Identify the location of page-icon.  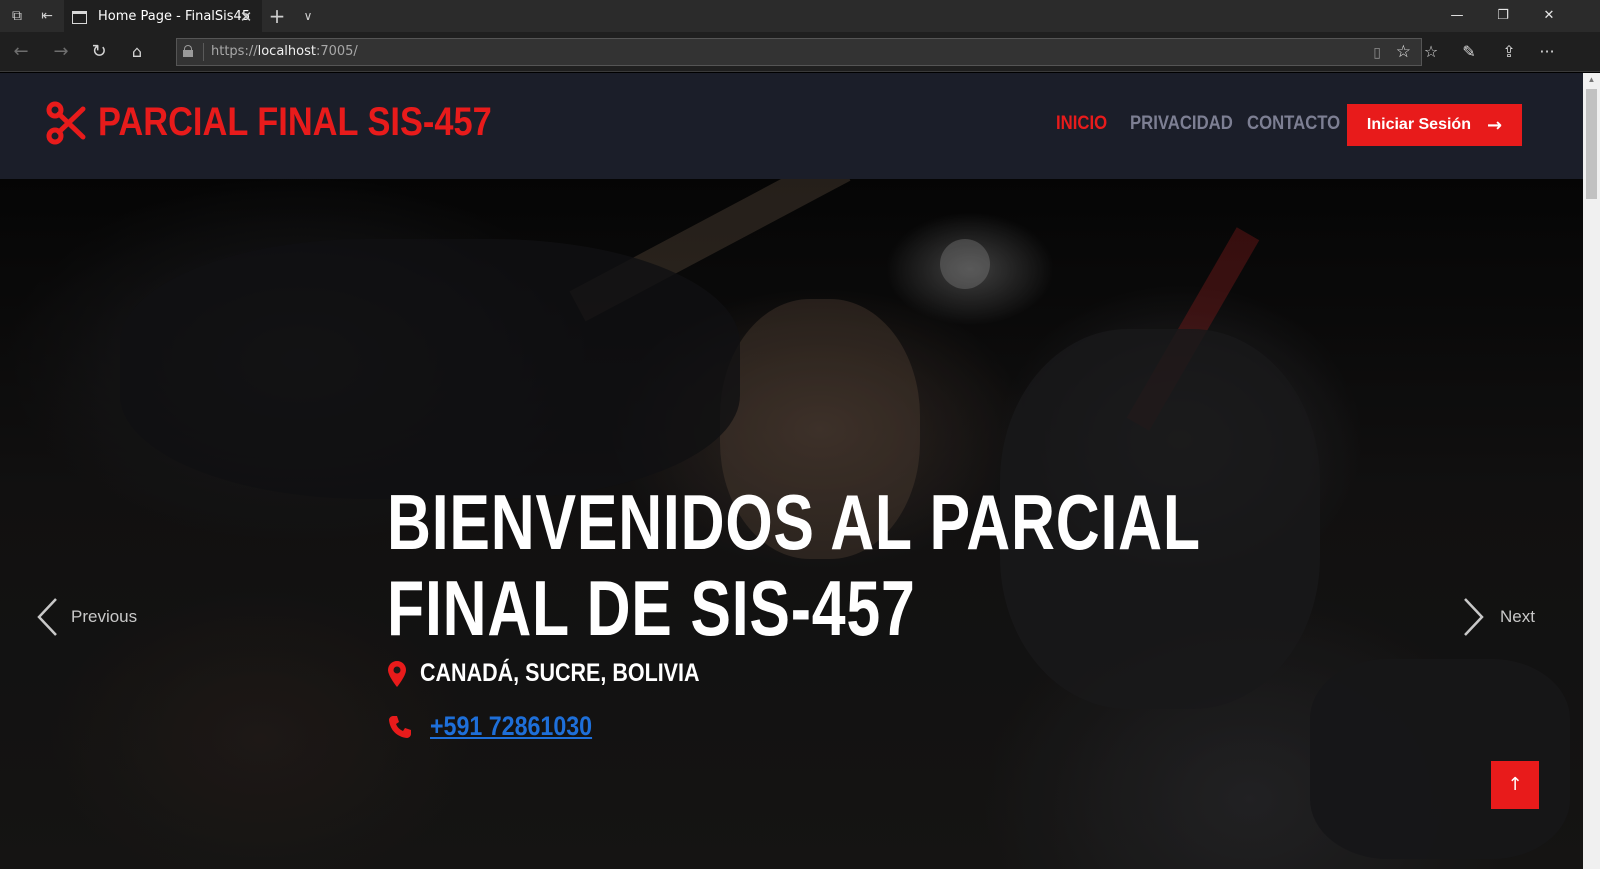
(79, 17).